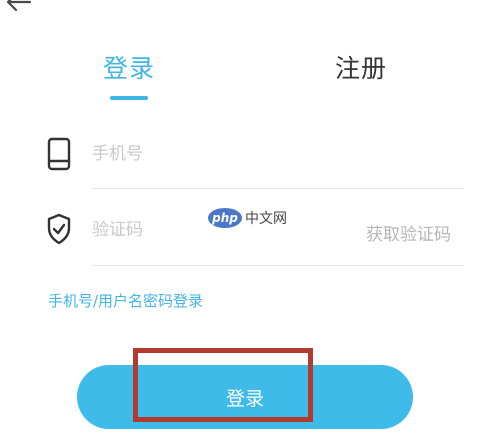 The height and width of the screenshot is (434, 502). I want to click on phone-icon, so click(59, 154).